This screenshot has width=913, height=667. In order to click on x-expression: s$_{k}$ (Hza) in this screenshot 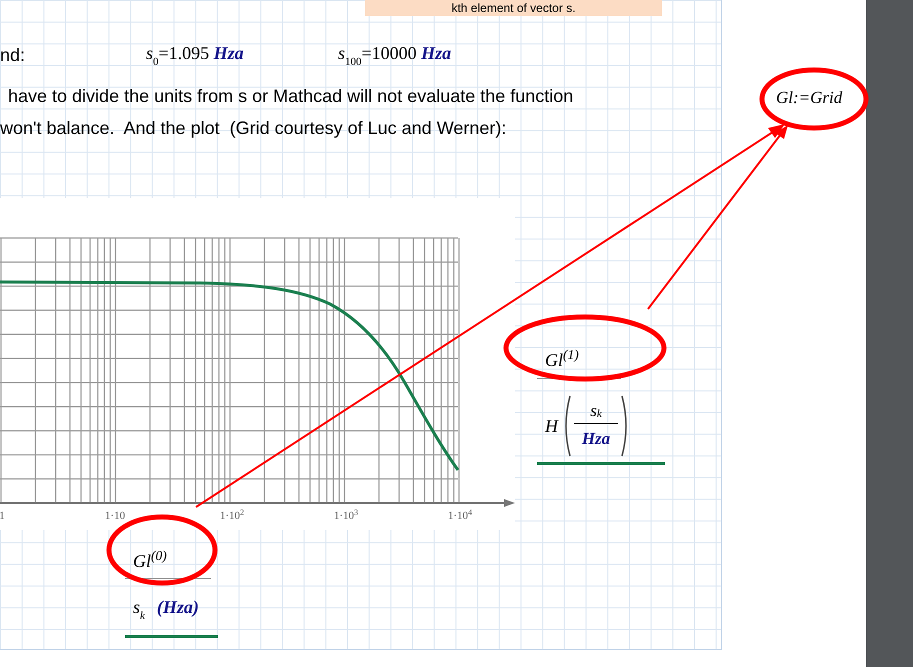, I will do `click(166, 608)`.